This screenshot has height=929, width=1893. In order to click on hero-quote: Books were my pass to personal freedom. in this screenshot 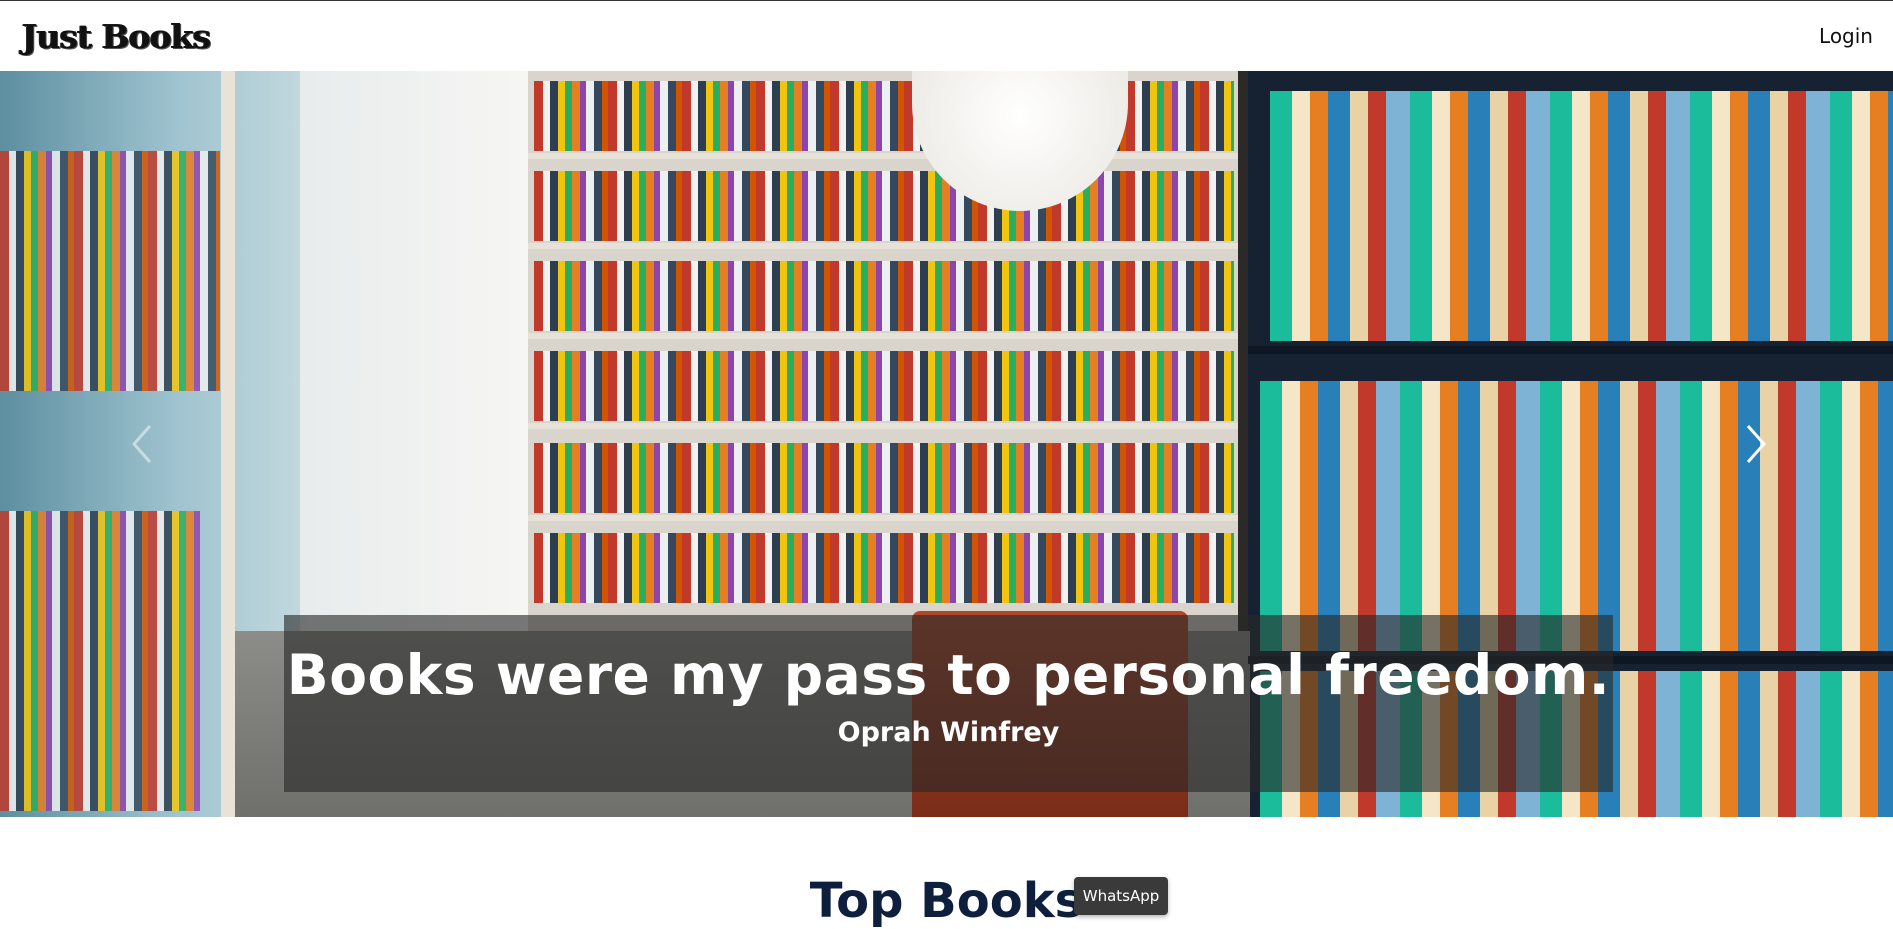, I will do `click(948, 675)`.